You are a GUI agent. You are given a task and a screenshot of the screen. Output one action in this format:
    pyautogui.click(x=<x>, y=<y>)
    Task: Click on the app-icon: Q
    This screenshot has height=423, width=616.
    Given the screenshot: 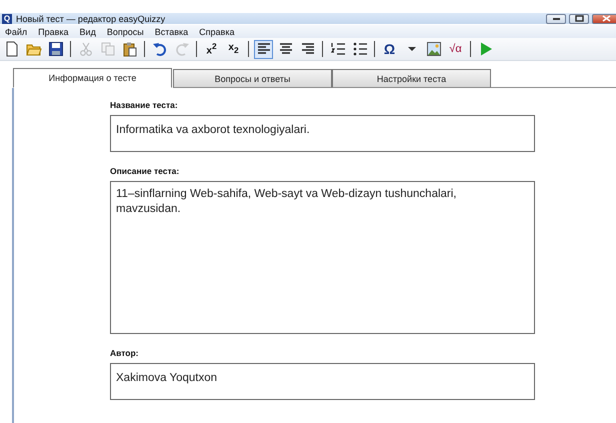 What is the action you would take?
    pyautogui.click(x=7, y=19)
    